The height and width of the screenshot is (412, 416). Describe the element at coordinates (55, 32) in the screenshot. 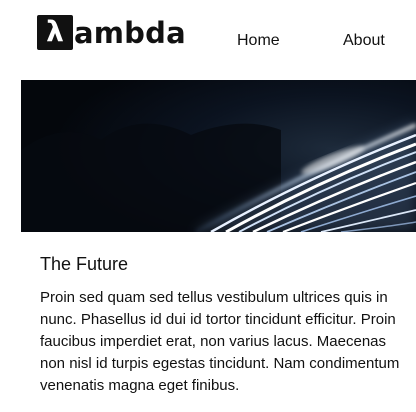

I see `lambda-logo-icon: λ` at that location.